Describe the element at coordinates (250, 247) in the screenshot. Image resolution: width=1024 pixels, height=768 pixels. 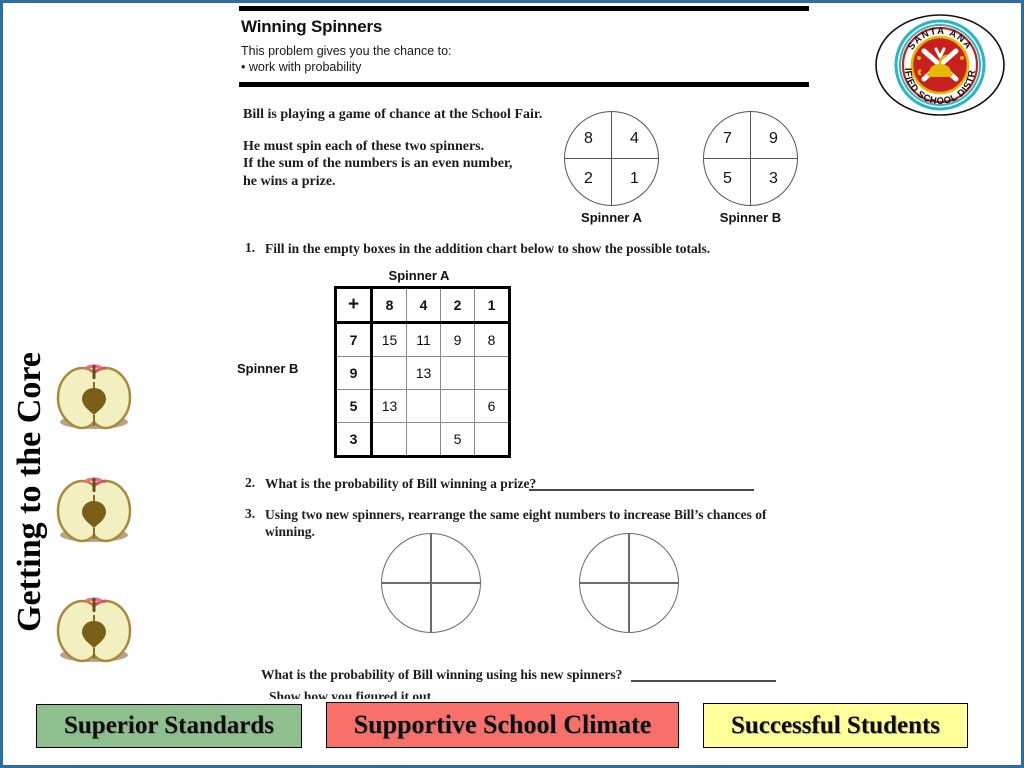
I see `question-1-number: 1.` at that location.